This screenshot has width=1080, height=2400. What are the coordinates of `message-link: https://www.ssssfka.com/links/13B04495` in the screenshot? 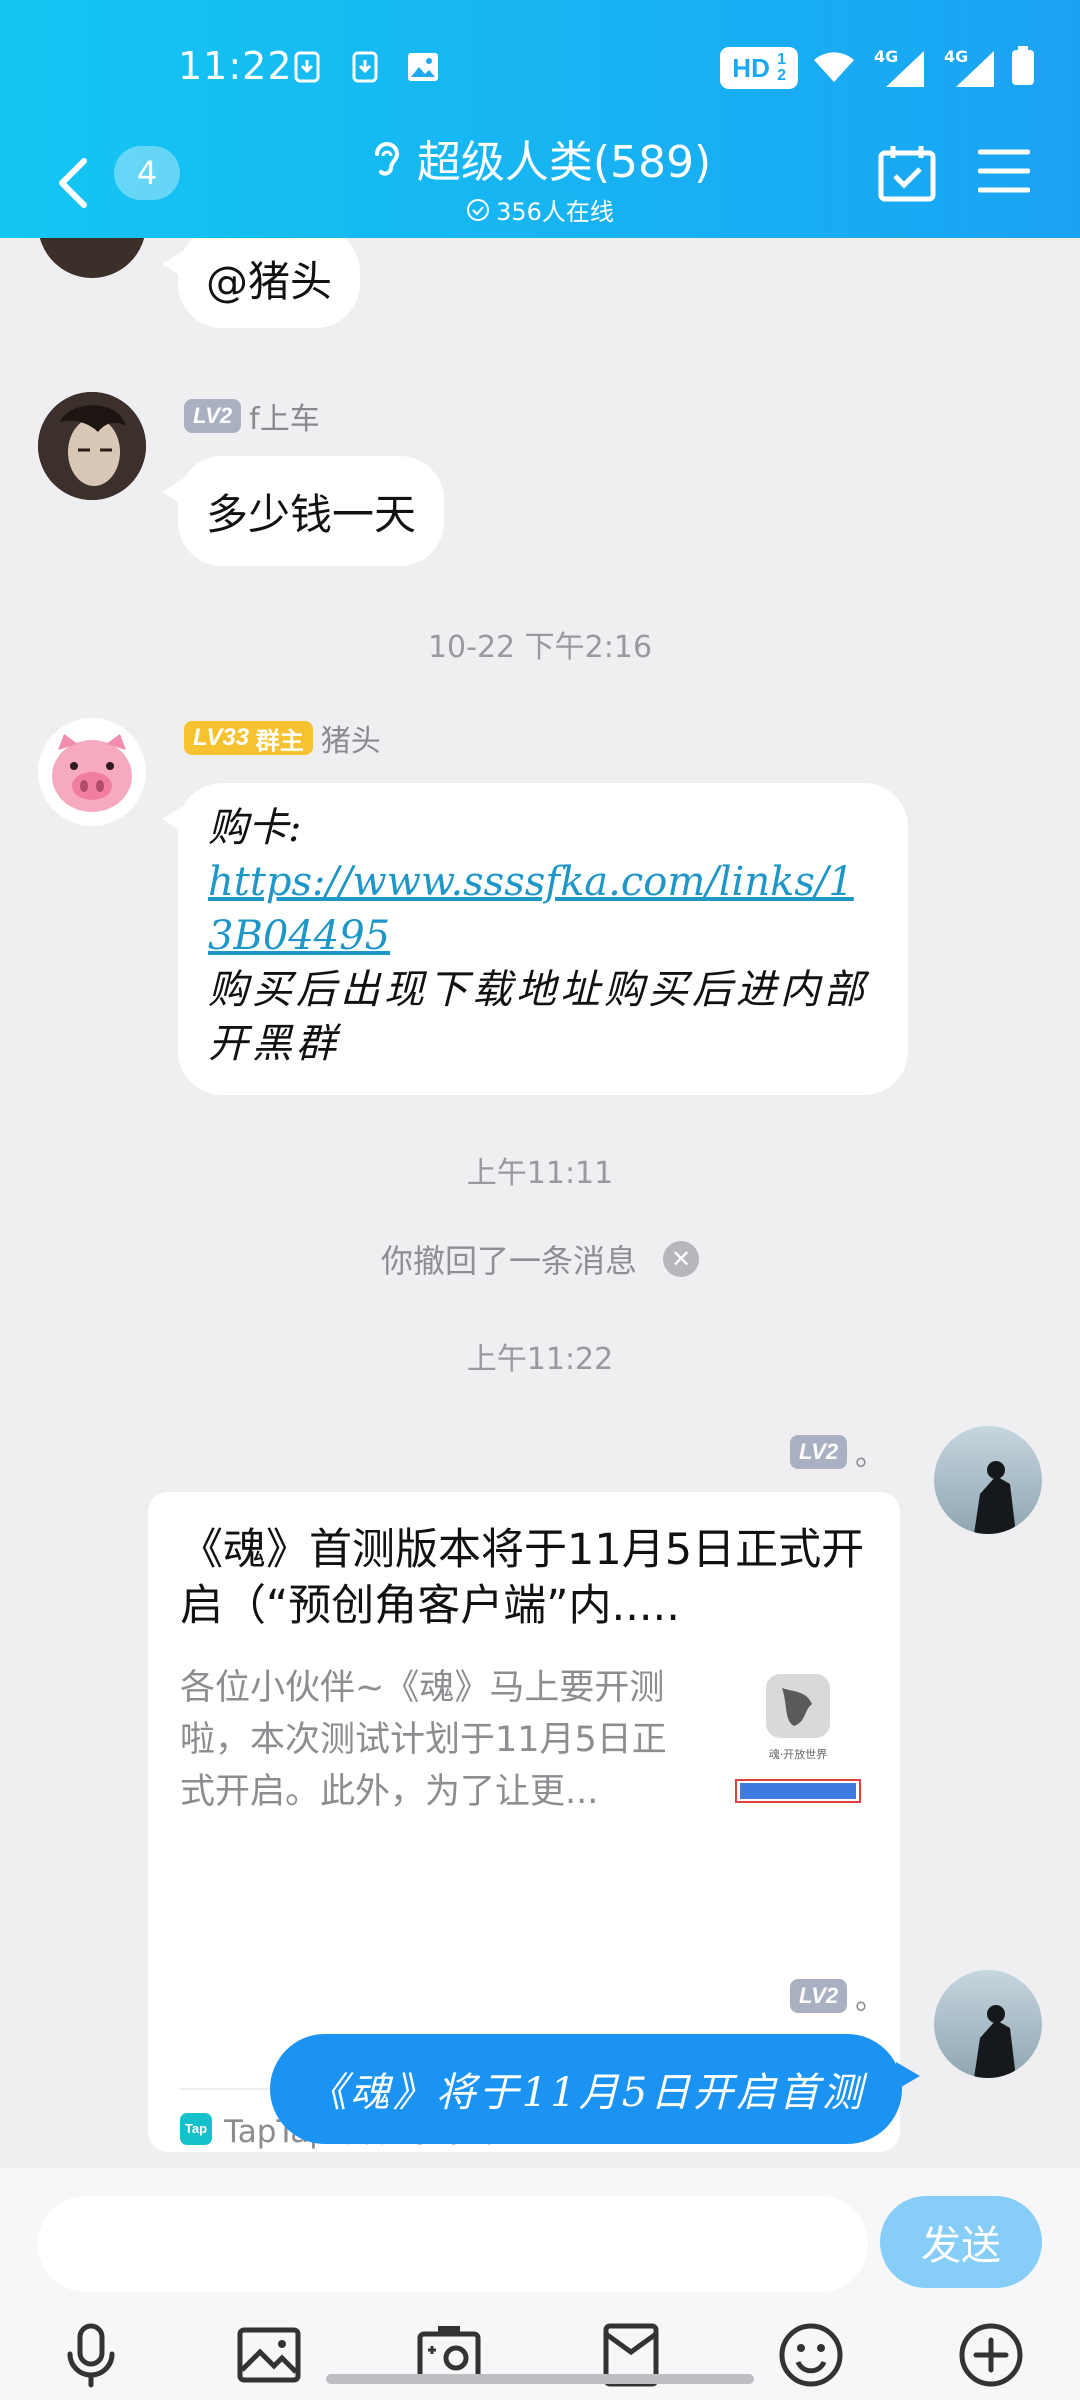 It's located at (531, 909).